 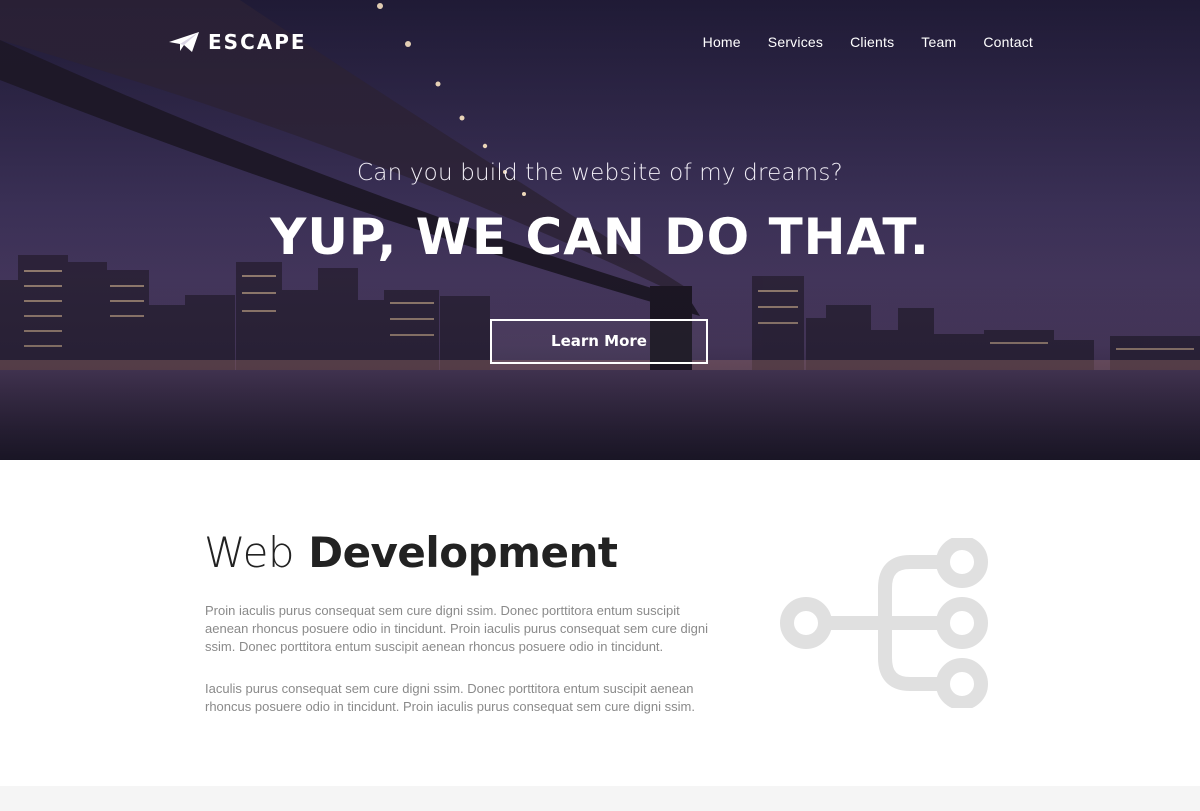 I want to click on section-title-light: Web, so click(x=249, y=552).